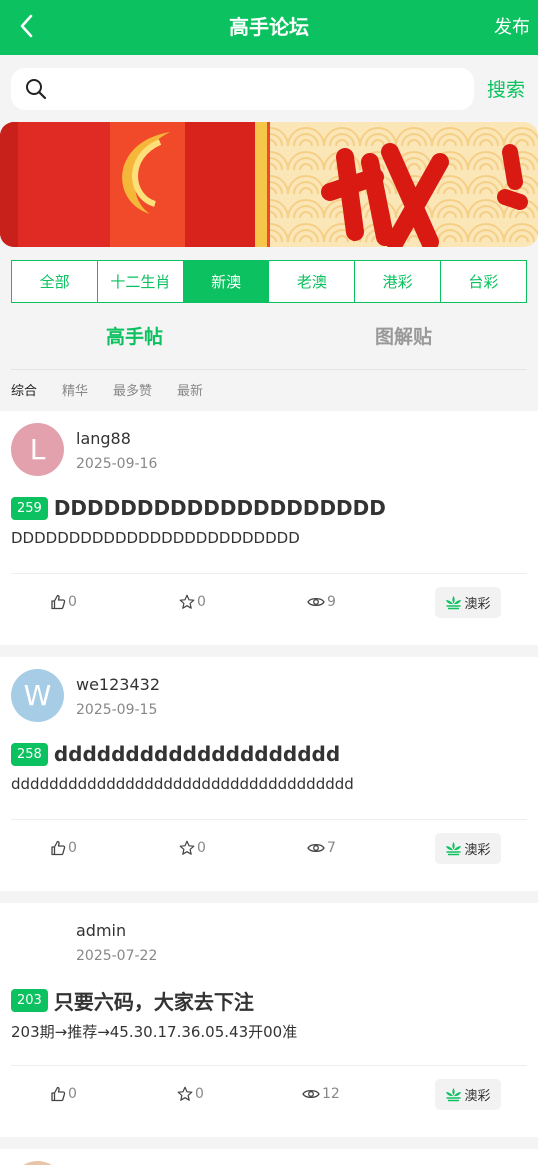  What do you see at coordinates (331, 848) in the screenshot?
I see `view-count: 7` at bounding box center [331, 848].